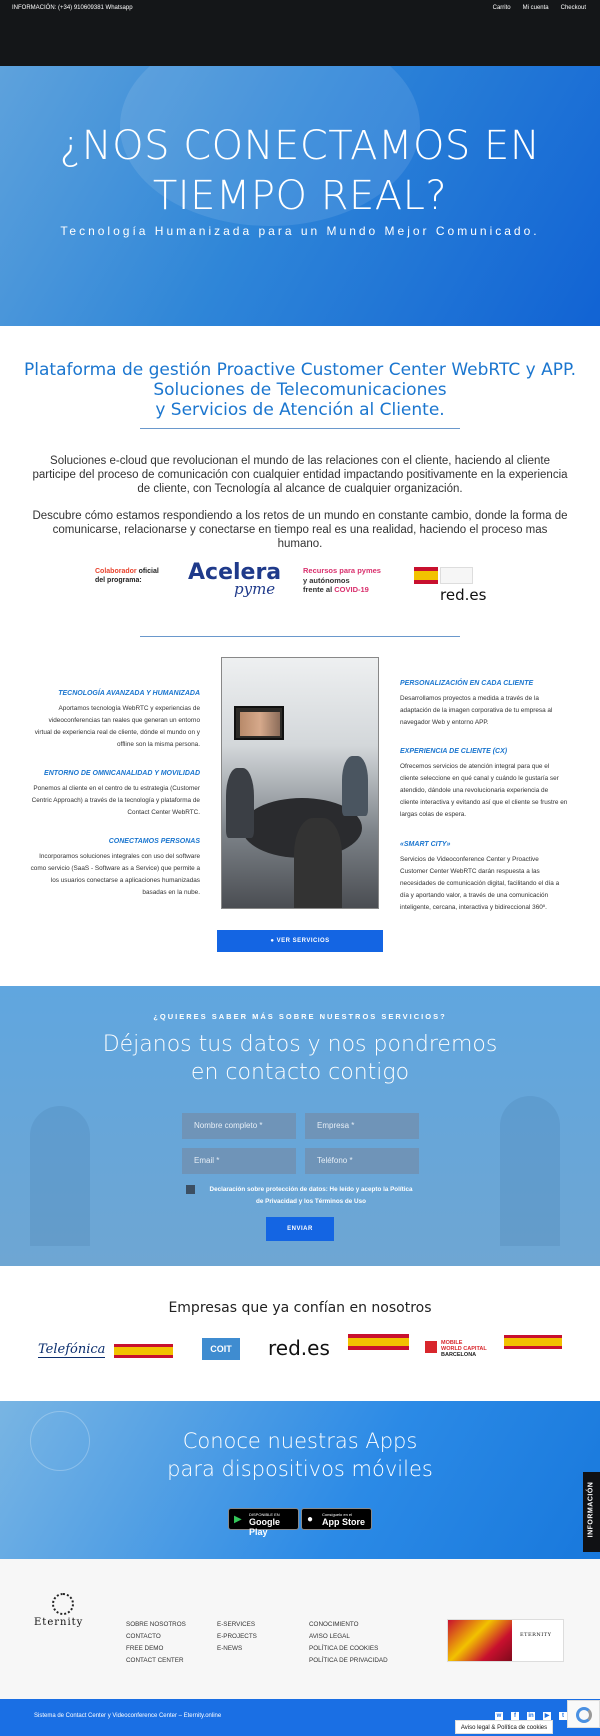  Describe the element at coordinates (348, 1649) in the screenshot. I see `footer-link-cookies: POLÍTICA DE COOKIES` at that location.